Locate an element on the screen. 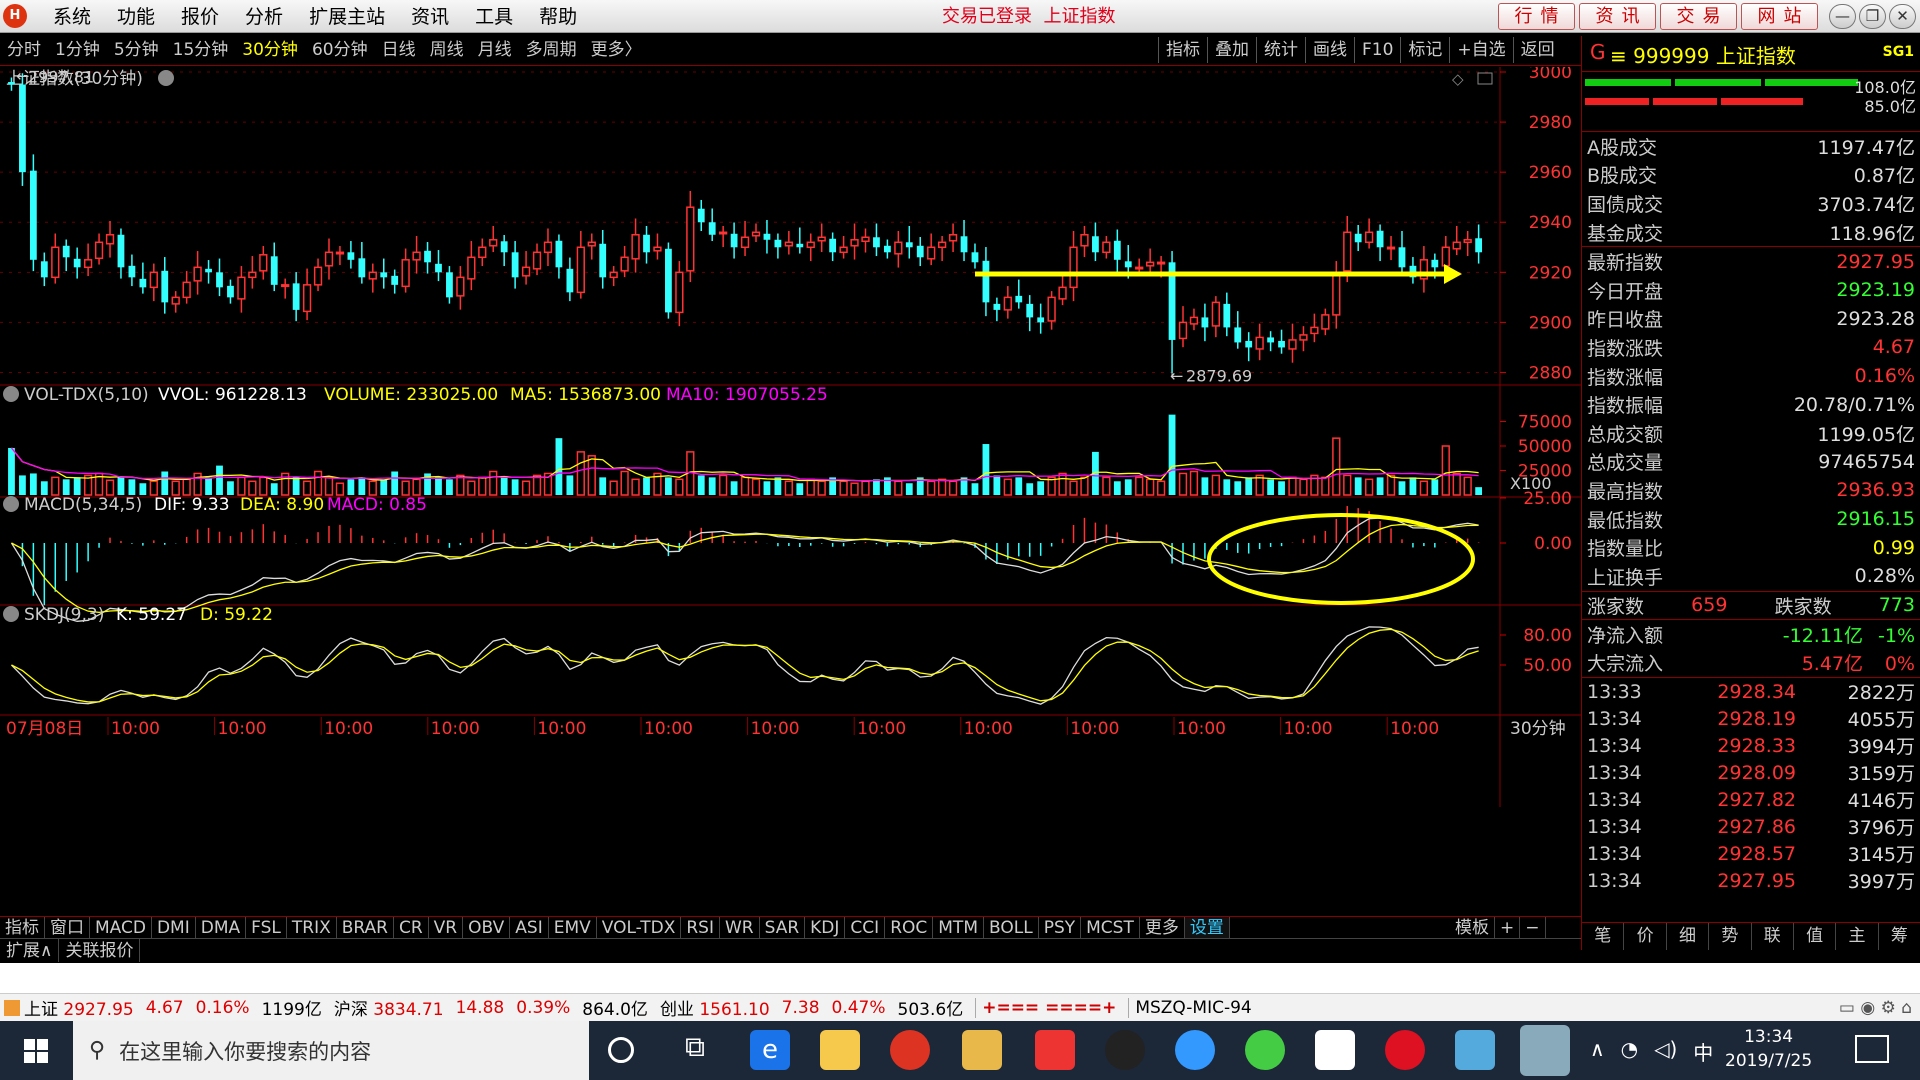  feather-app-icon is located at coordinates (1475, 1050).